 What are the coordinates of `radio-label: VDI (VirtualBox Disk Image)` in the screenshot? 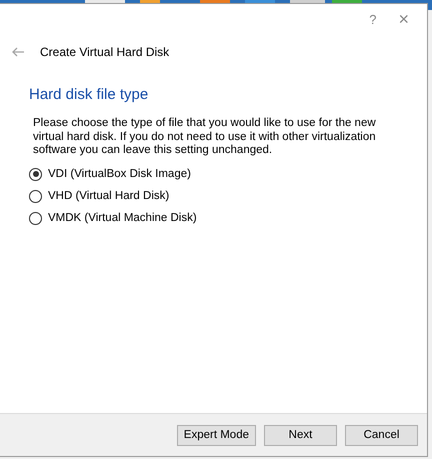 It's located at (119, 174).